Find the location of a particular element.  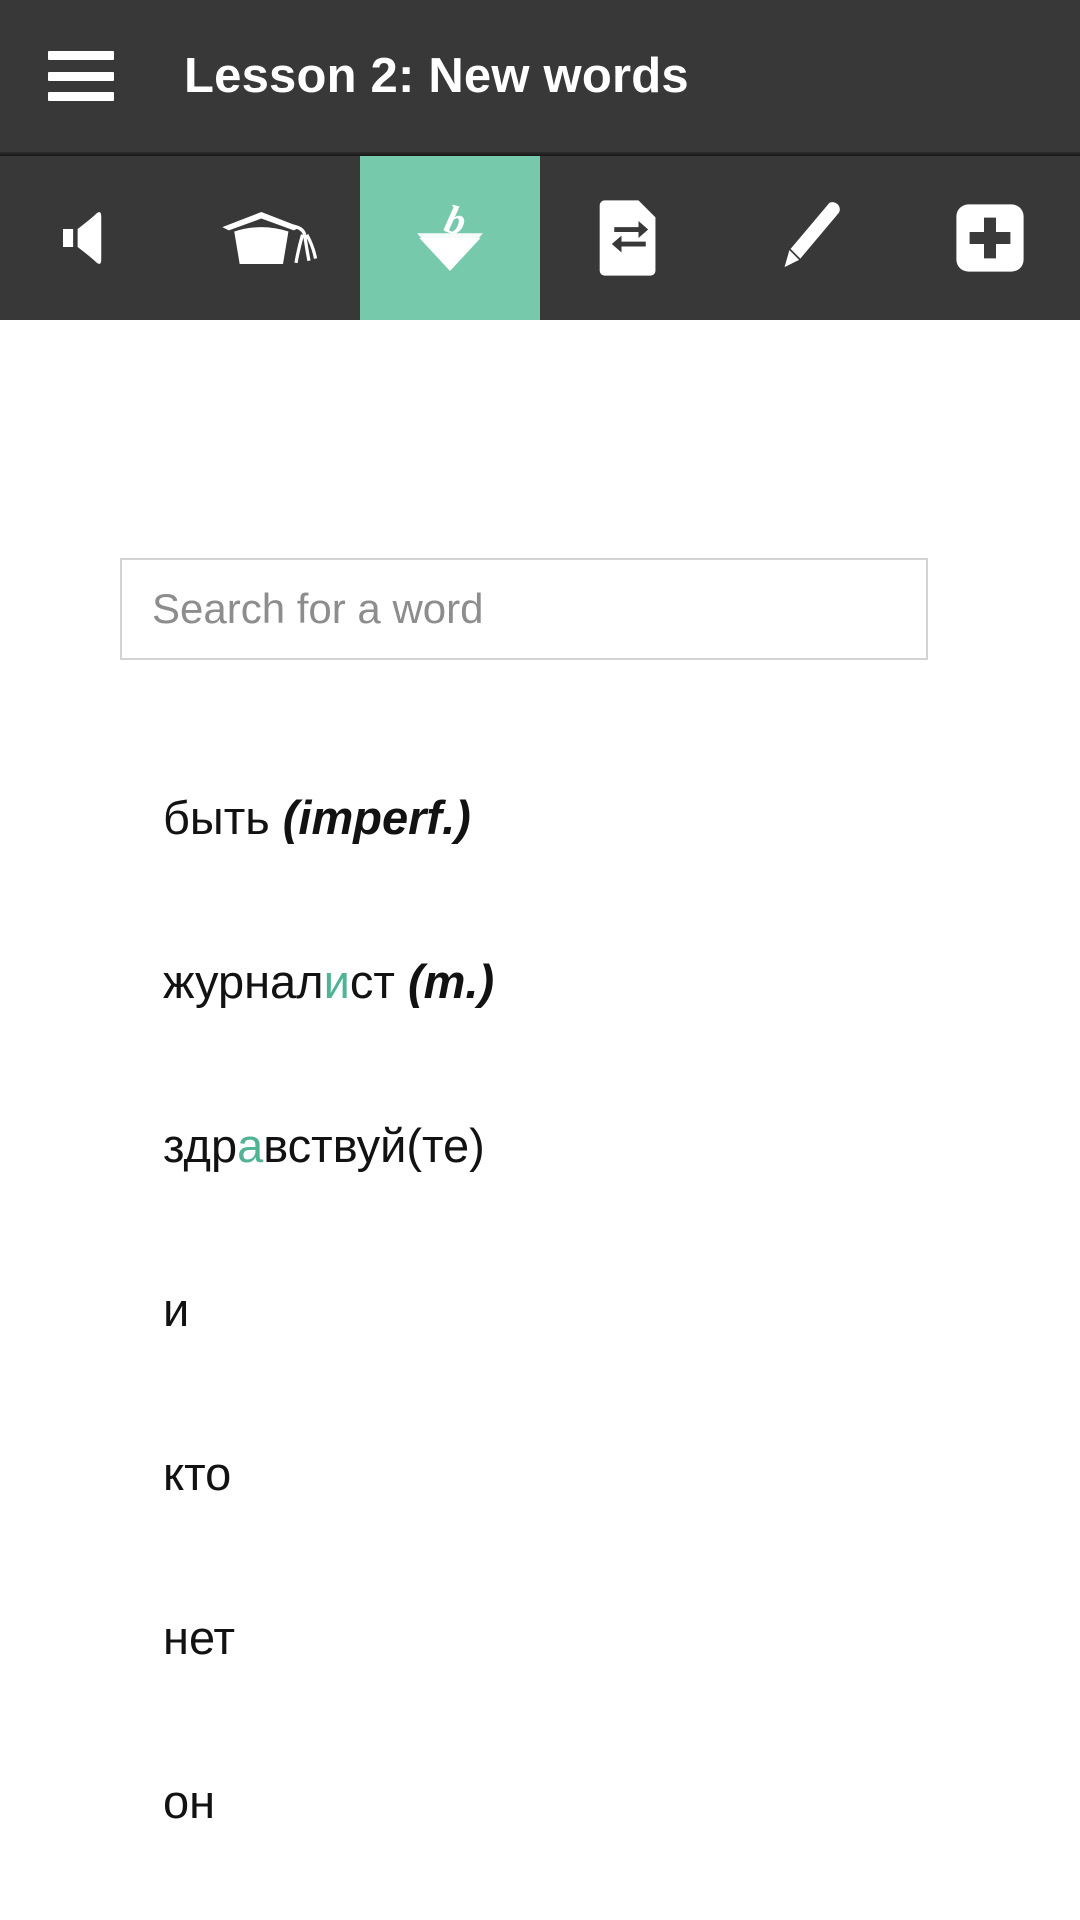

word-box-icon: b is located at coordinates (450, 238).